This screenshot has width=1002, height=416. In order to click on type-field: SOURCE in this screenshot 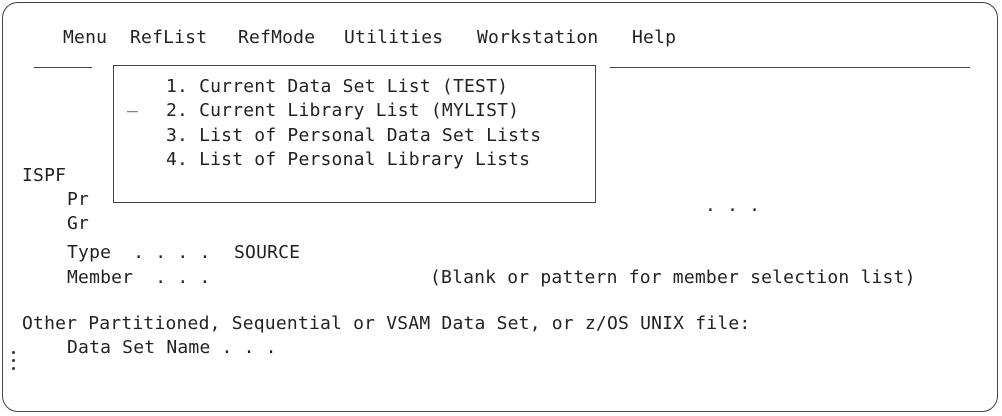, I will do `click(267, 253)`.